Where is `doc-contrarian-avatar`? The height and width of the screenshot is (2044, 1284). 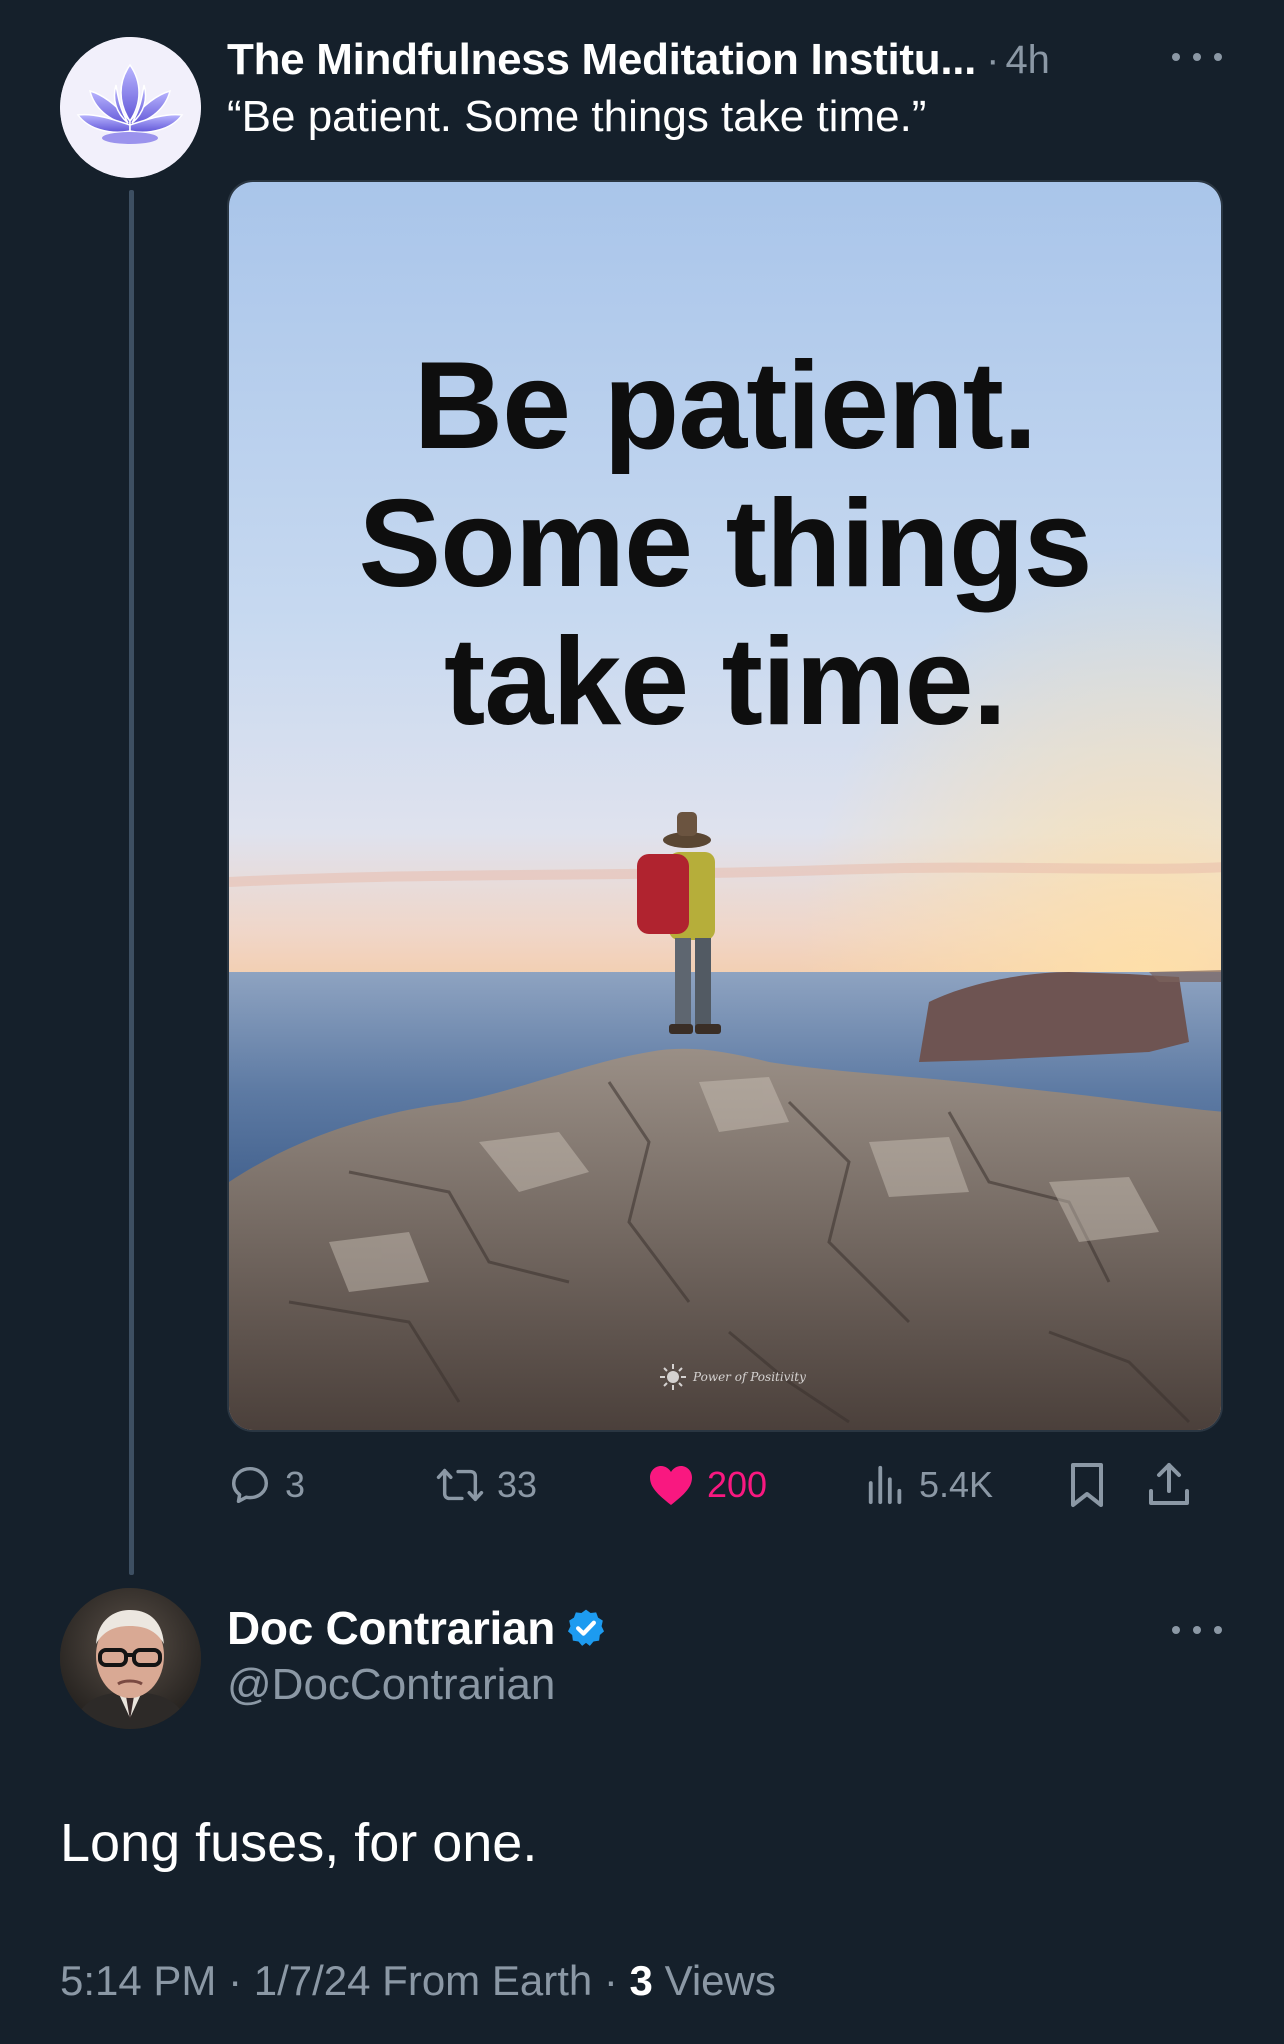 doc-contrarian-avatar is located at coordinates (130, 1658).